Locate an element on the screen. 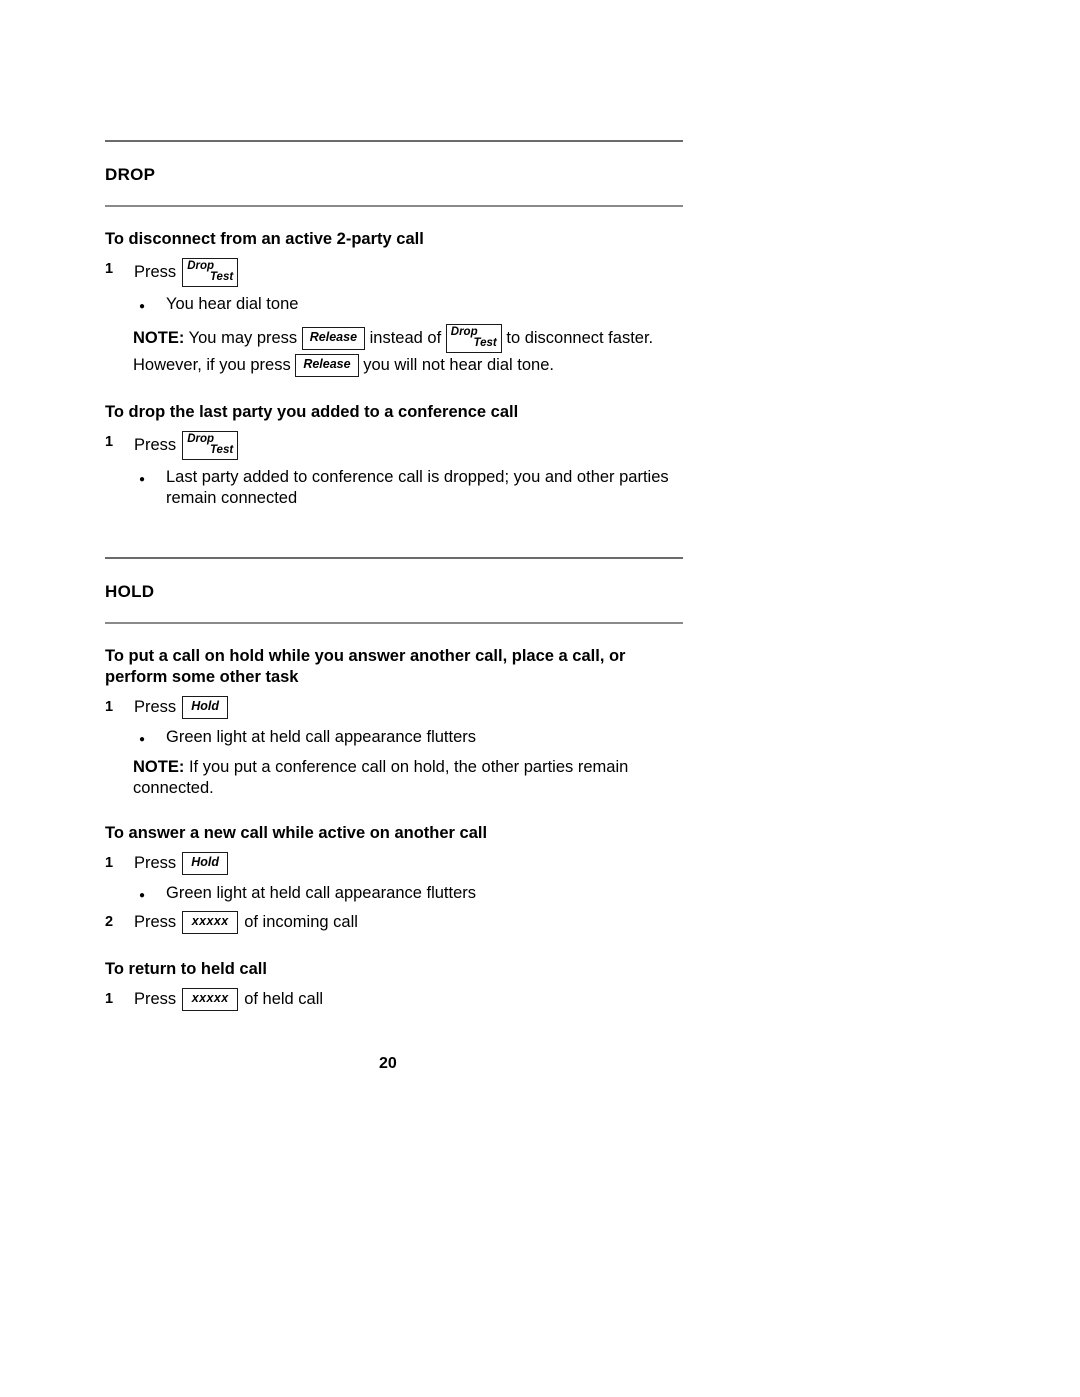  note-text-part4: you will not hear dial tone. is located at coordinates (458, 364).